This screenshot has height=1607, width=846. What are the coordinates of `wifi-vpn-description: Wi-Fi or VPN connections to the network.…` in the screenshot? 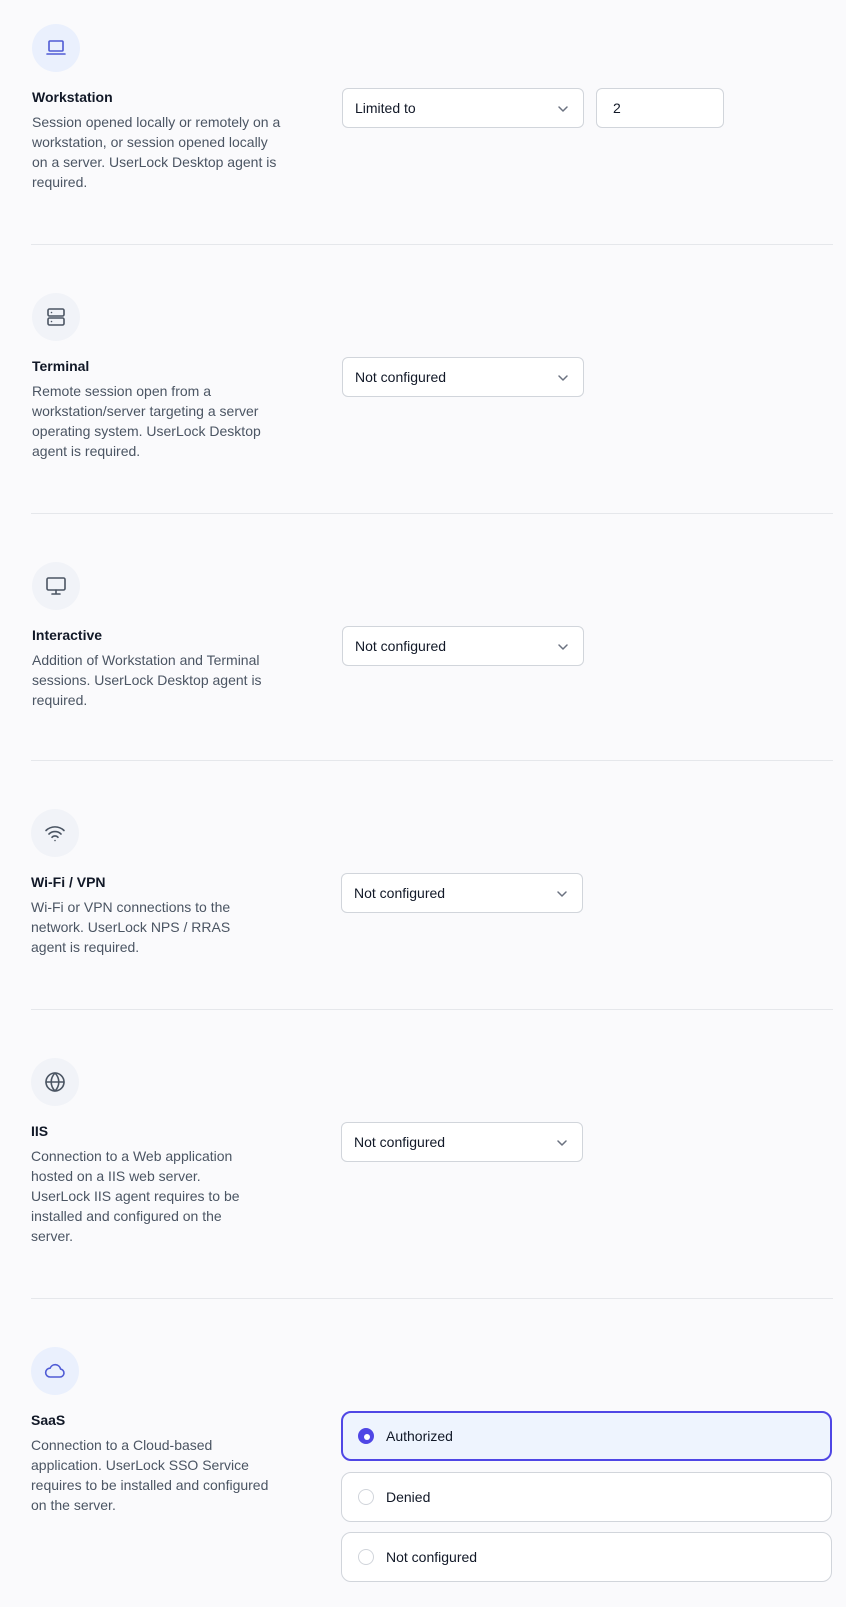 It's located at (131, 927).